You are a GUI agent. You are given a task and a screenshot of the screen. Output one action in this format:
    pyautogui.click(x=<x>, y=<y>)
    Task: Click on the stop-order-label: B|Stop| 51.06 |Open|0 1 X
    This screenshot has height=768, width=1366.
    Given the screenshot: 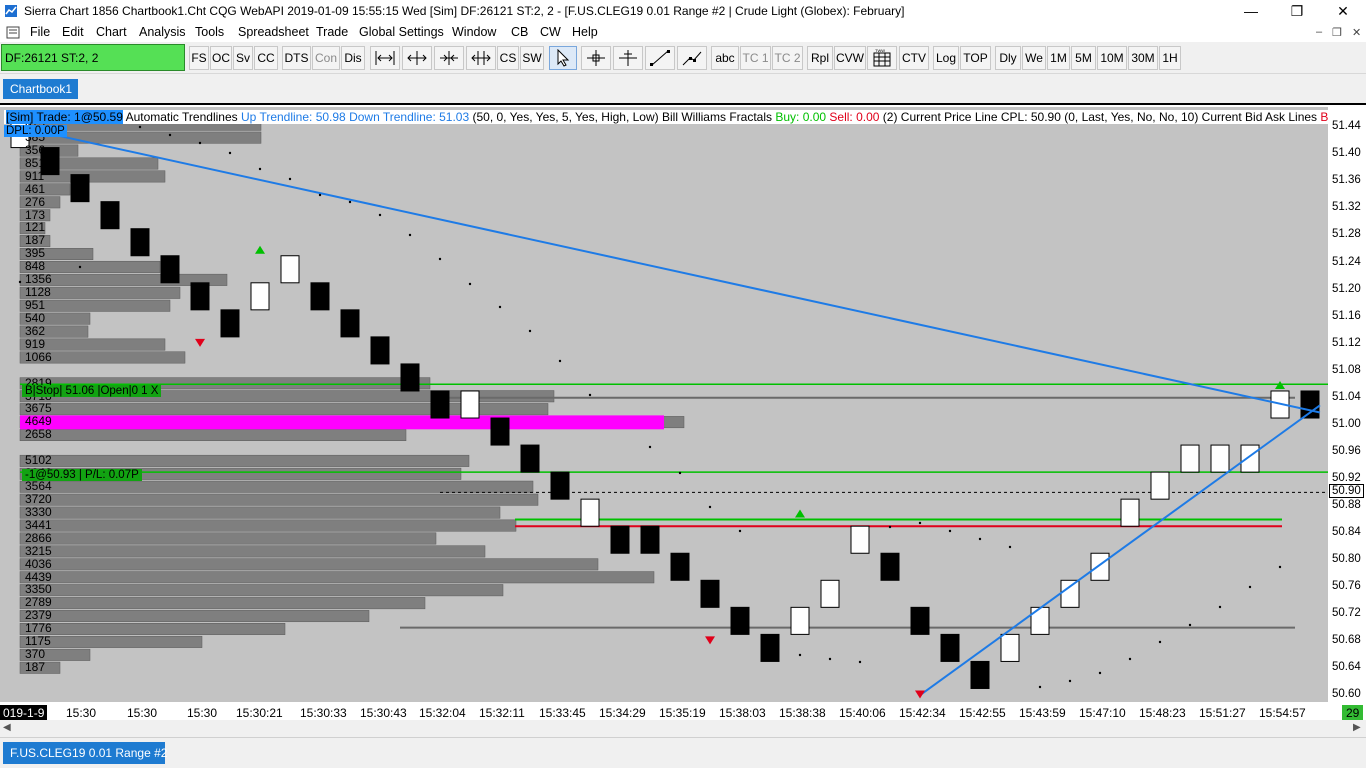 What is the action you would take?
    pyautogui.click(x=92, y=391)
    